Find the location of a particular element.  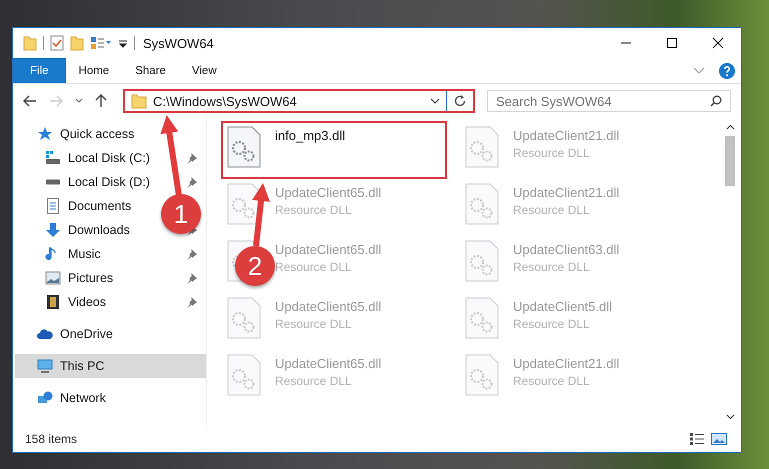

close-icon is located at coordinates (718, 43).